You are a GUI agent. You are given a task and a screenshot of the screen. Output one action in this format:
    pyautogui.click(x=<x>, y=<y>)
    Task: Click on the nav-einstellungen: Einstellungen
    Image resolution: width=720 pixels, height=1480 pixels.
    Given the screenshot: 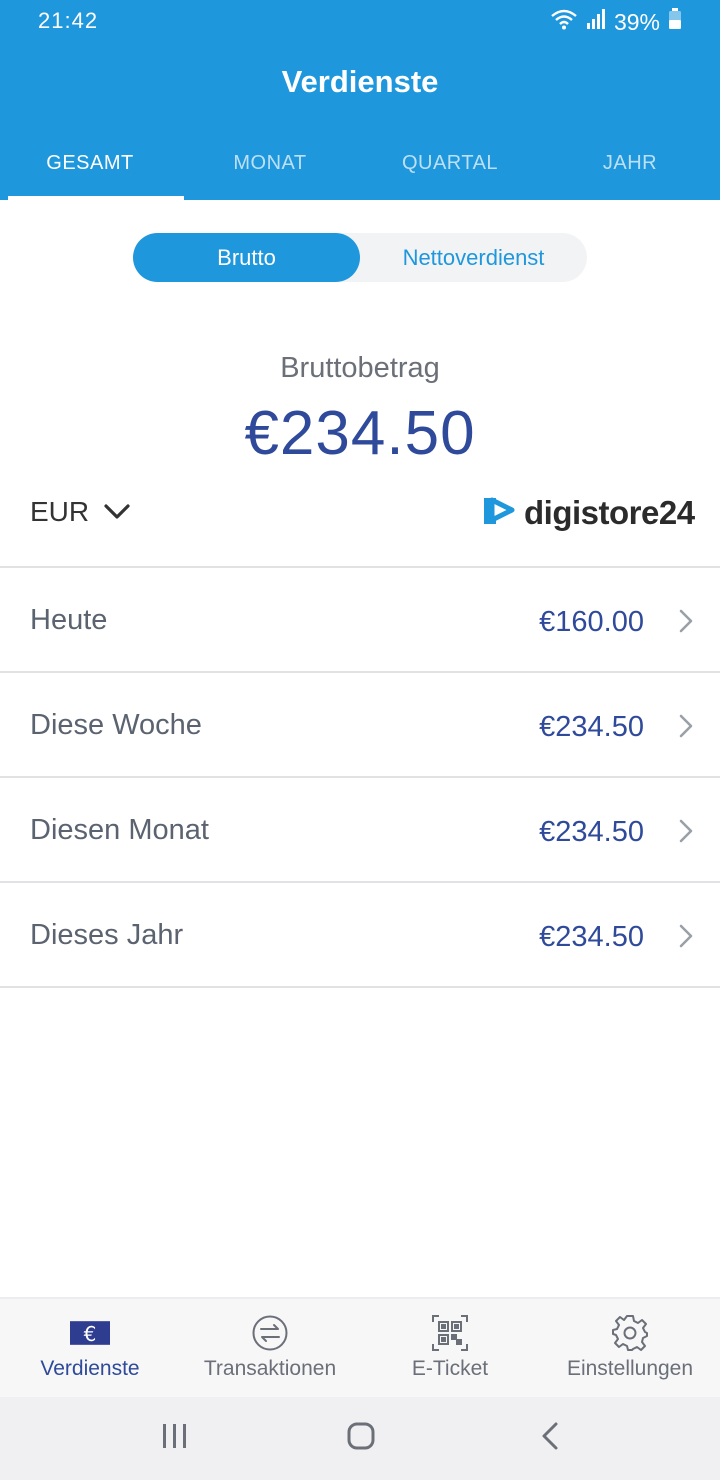 What is the action you would take?
    pyautogui.click(x=630, y=1348)
    